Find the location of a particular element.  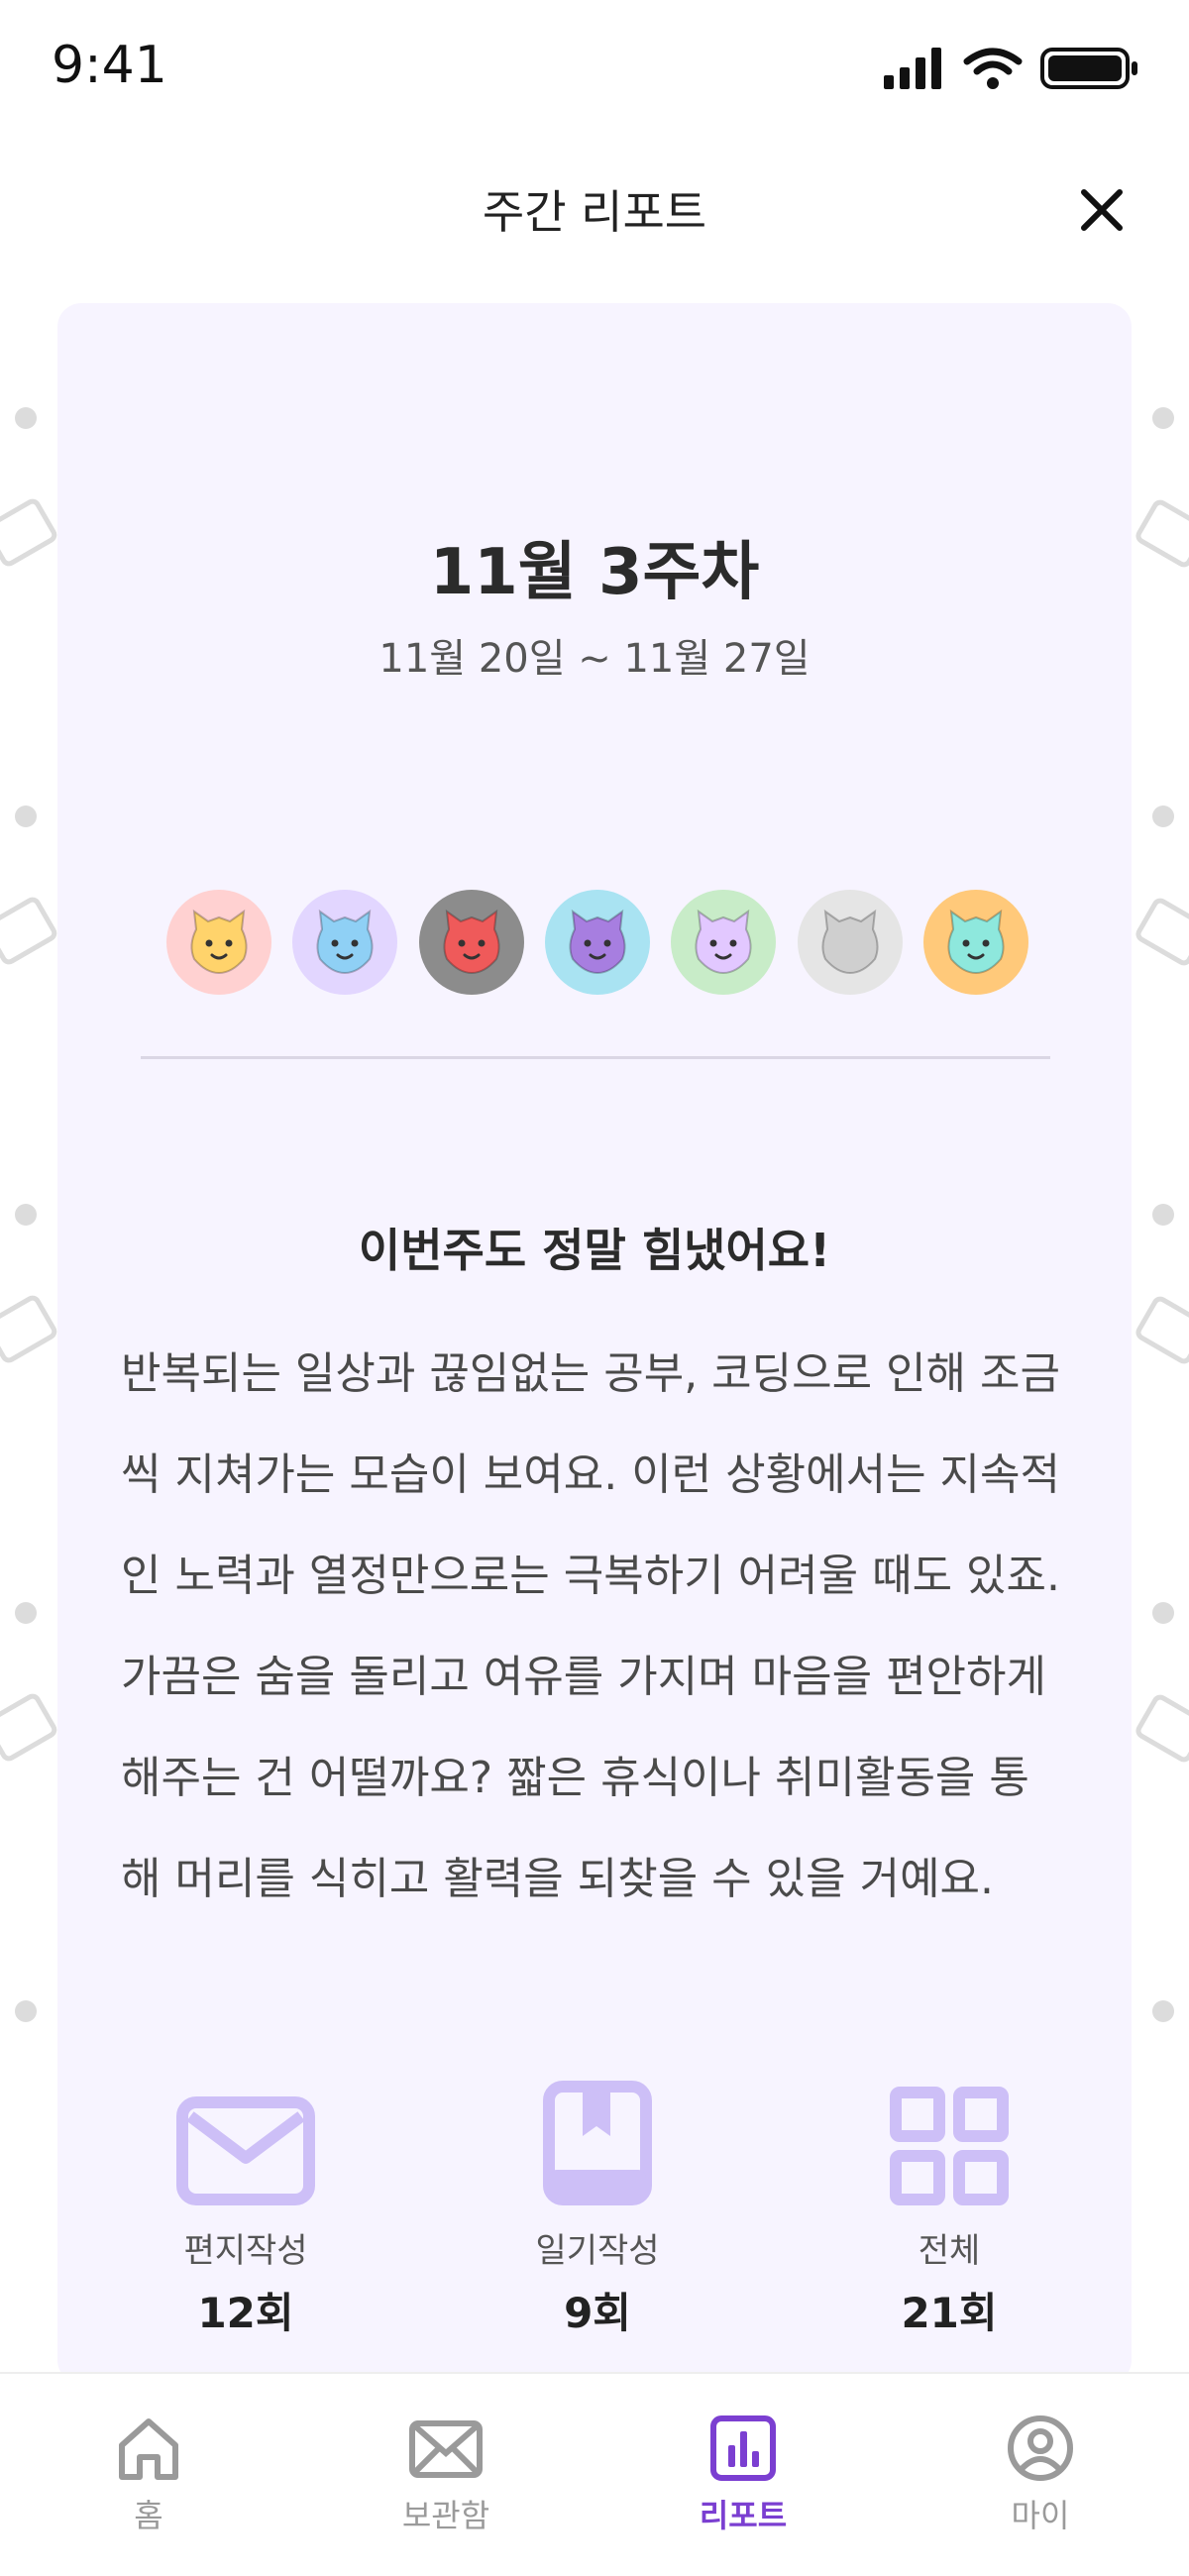

home-icon is located at coordinates (149, 2449).